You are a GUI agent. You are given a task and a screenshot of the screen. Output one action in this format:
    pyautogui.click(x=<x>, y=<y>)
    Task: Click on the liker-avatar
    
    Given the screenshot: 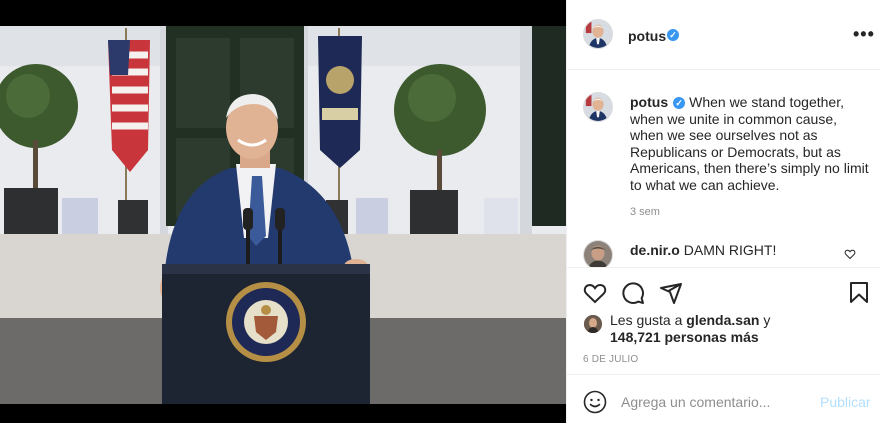 What is the action you would take?
    pyautogui.click(x=593, y=324)
    